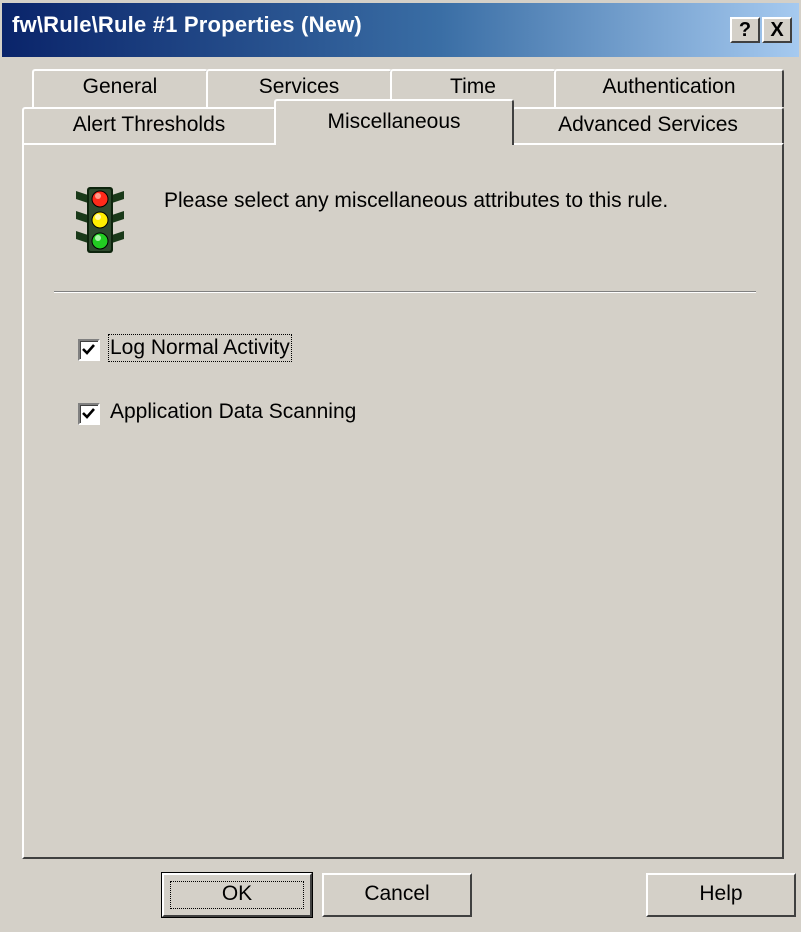  What do you see at coordinates (120, 88) in the screenshot?
I see `tab-general: General` at bounding box center [120, 88].